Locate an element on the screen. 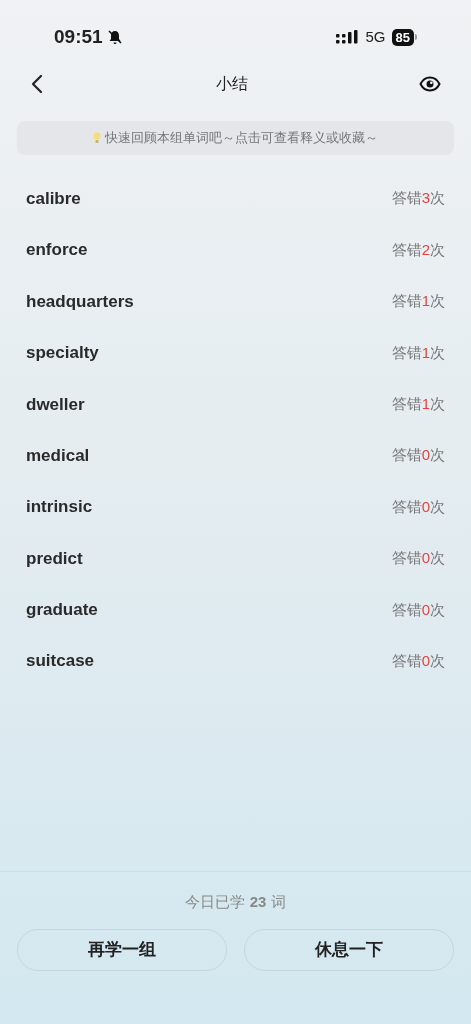  word-text: enforce is located at coordinates (57, 250).